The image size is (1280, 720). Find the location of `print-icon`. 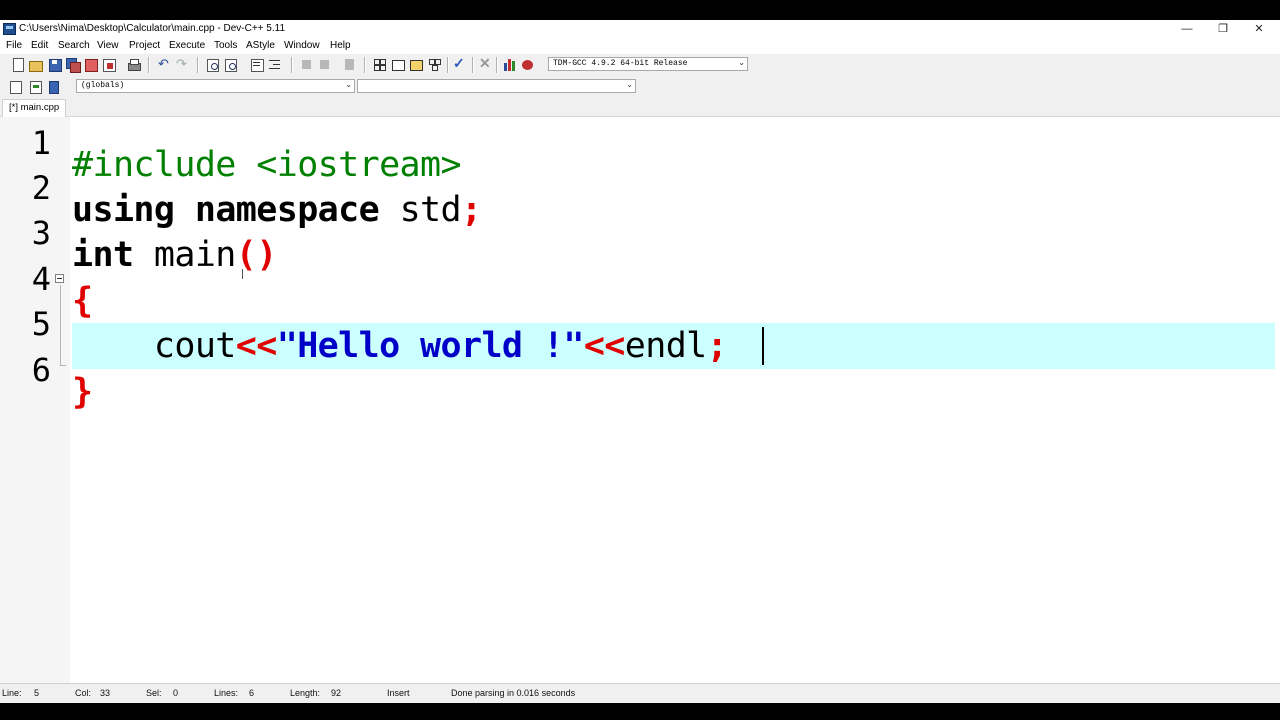

print-icon is located at coordinates (134, 65).